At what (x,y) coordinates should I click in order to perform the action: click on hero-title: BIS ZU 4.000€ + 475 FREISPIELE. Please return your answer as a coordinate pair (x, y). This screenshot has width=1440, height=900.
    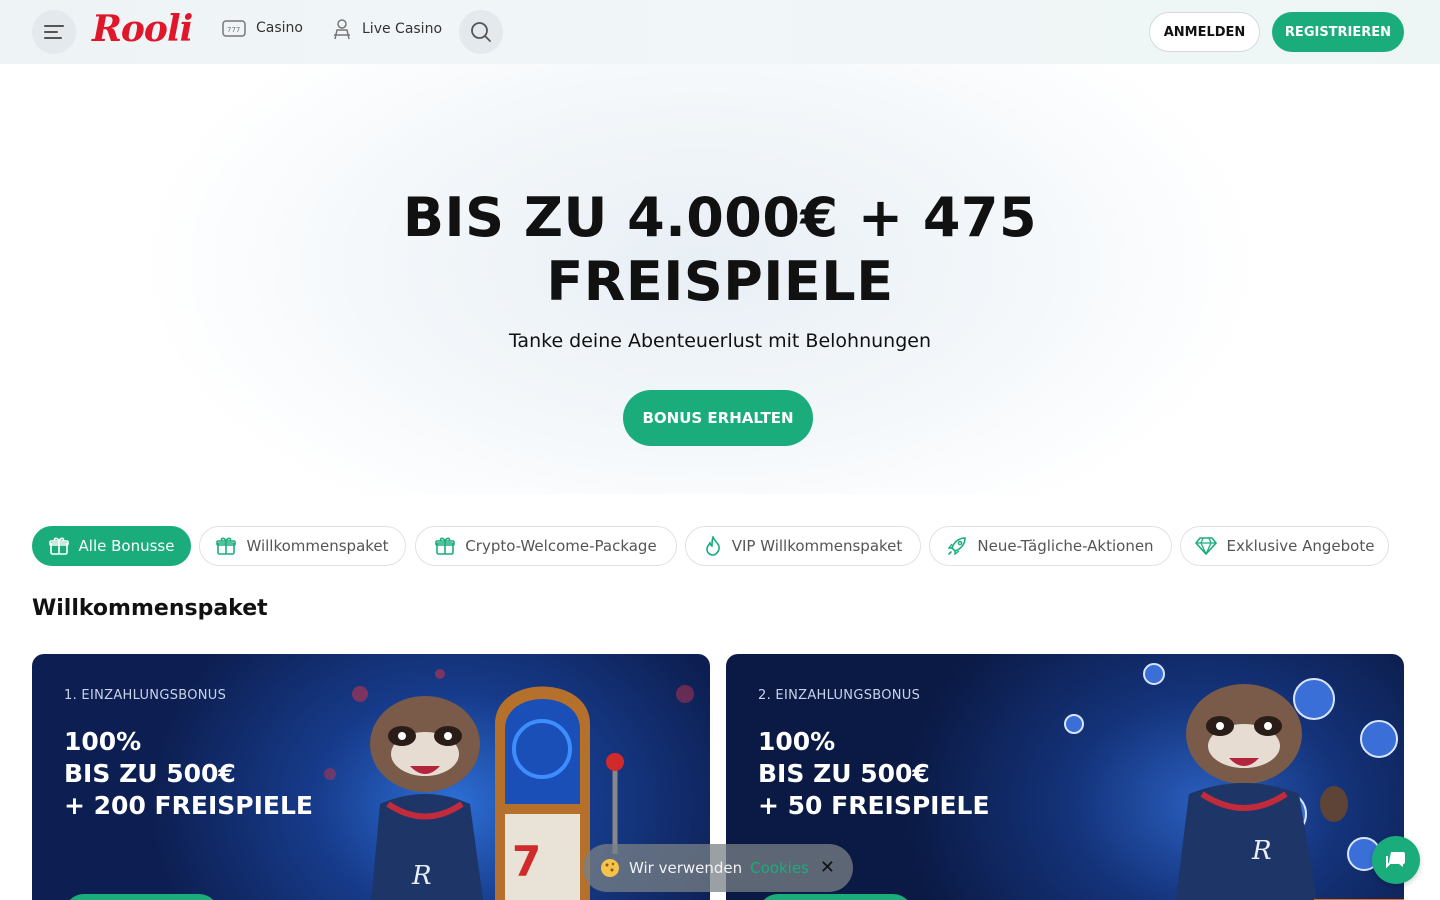
    Looking at the image, I should click on (720, 250).